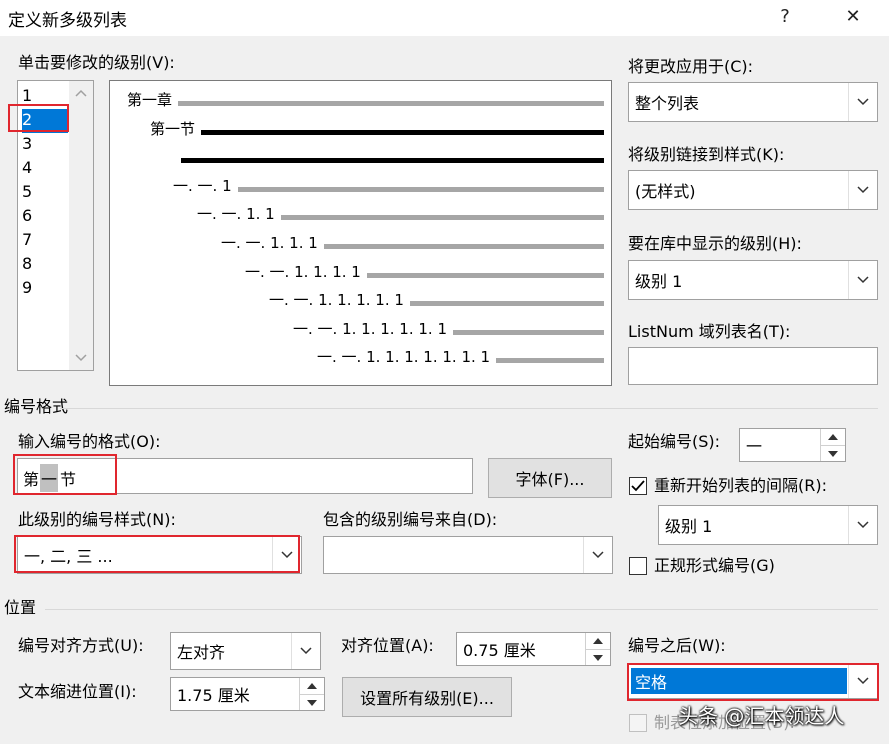  I want to click on level-list-item: 8, so click(45, 265).